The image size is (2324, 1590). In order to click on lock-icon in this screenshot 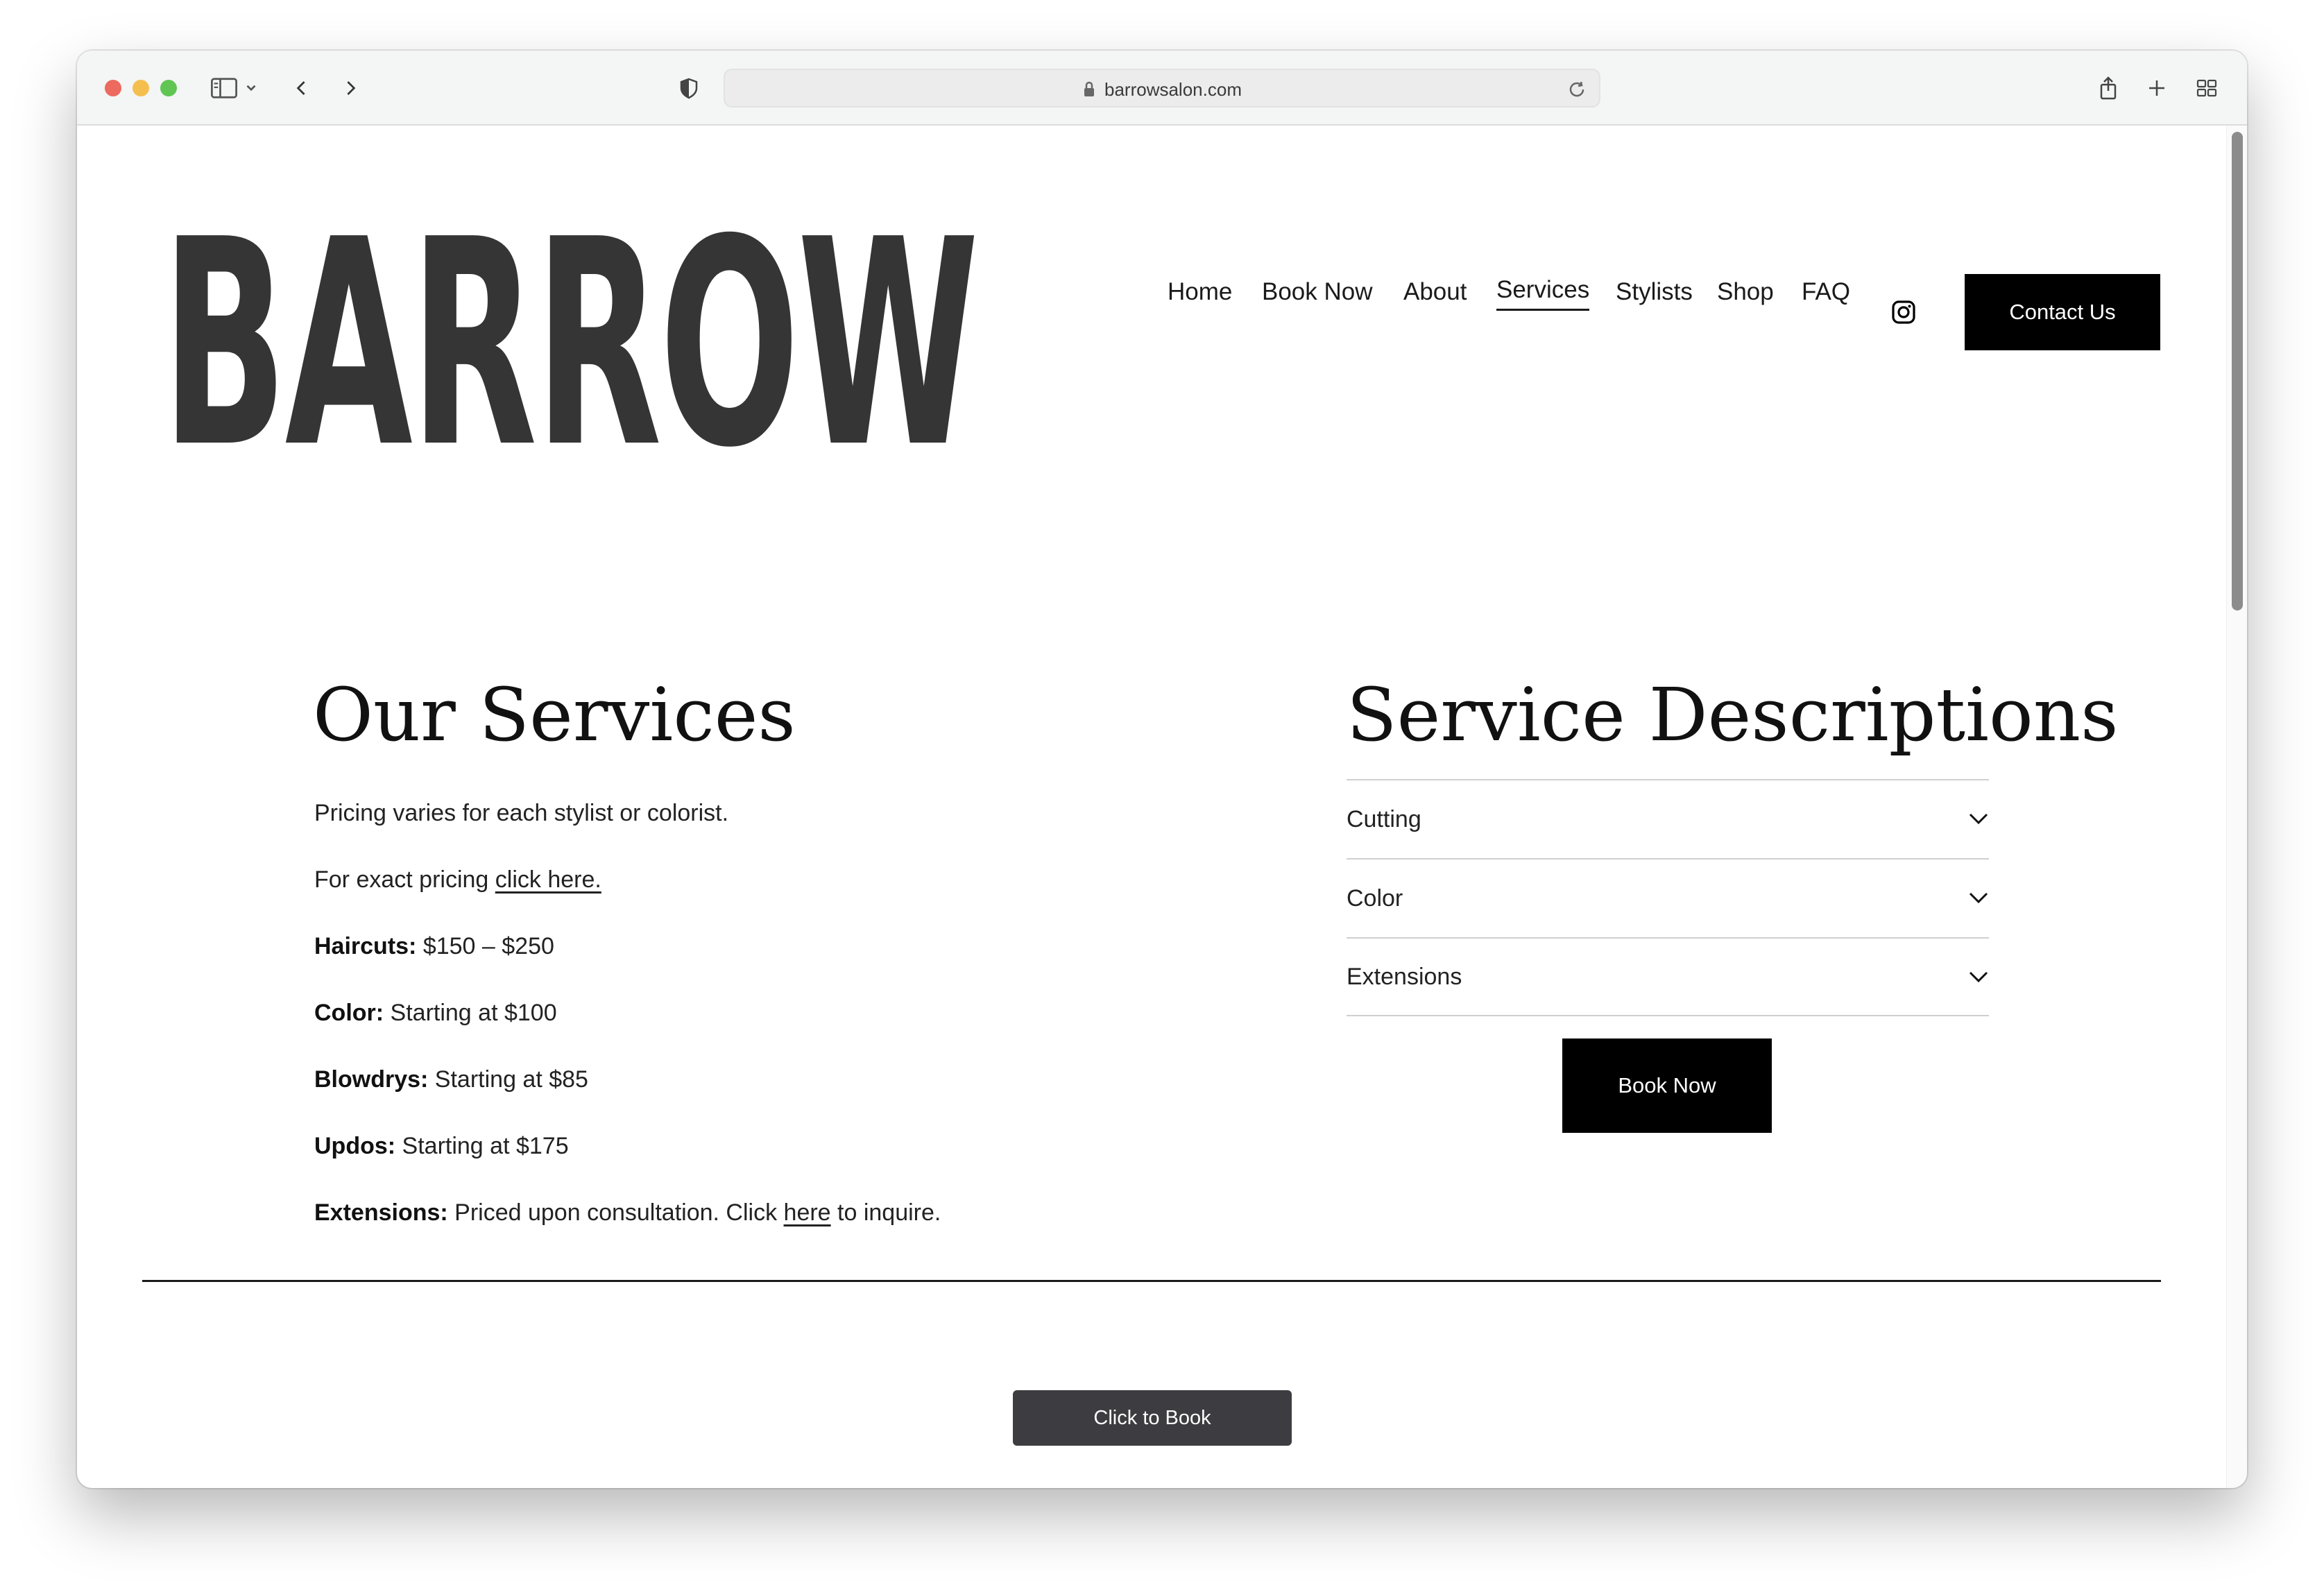, I will do `click(1089, 88)`.